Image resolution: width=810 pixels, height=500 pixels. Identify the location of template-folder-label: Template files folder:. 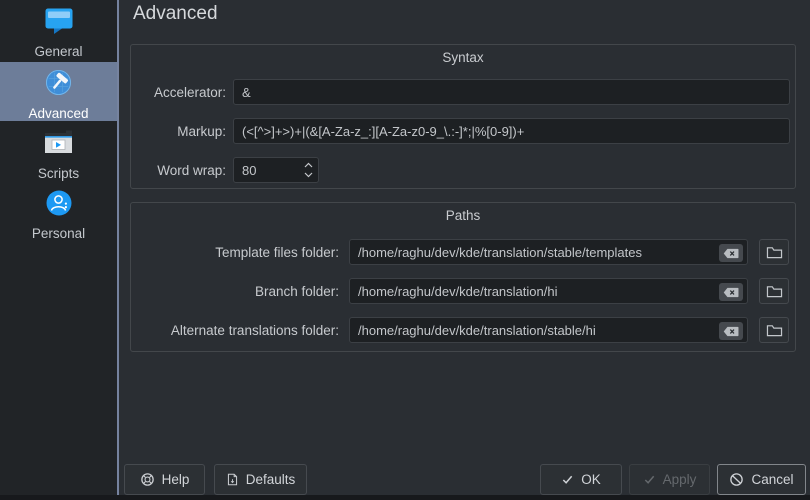
(277, 252).